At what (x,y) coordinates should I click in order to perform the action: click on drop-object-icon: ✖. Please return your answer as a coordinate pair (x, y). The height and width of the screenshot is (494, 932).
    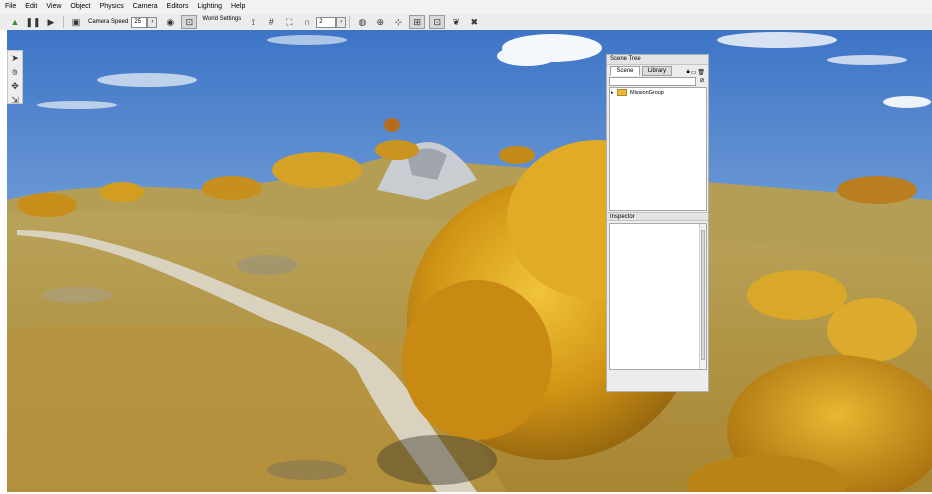
    Looking at the image, I should click on (474, 22).